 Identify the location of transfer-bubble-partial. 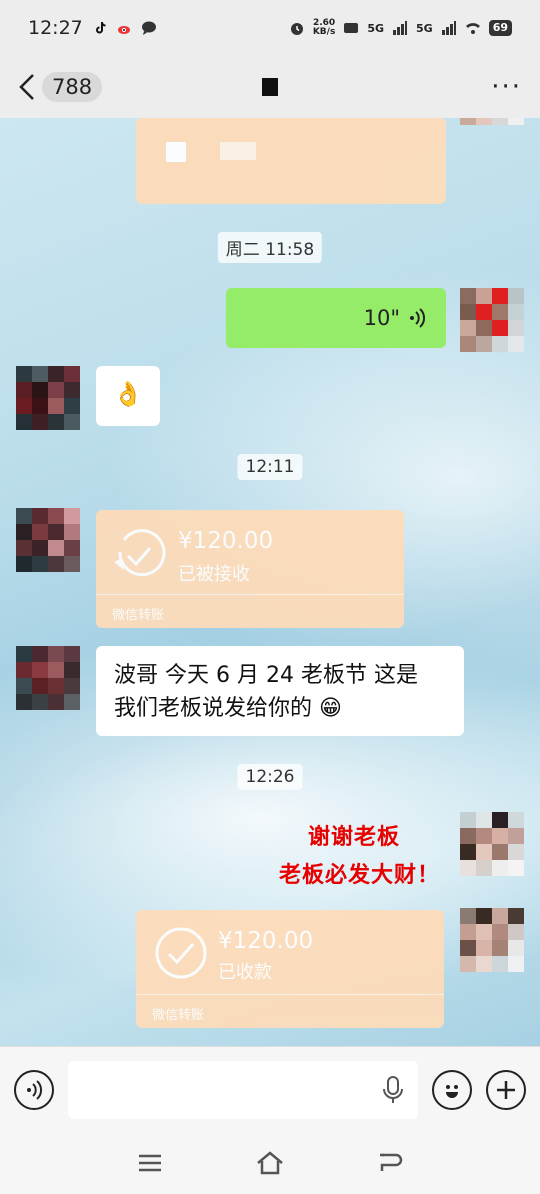
(291, 161).